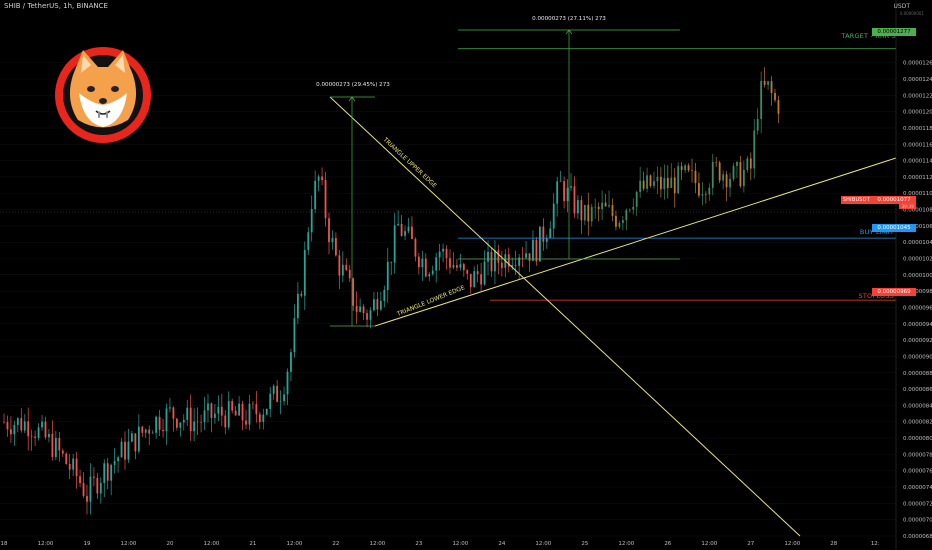  What do you see at coordinates (917, 455) in the screenshot?
I see `y-tick-label: 0.00000780` at bounding box center [917, 455].